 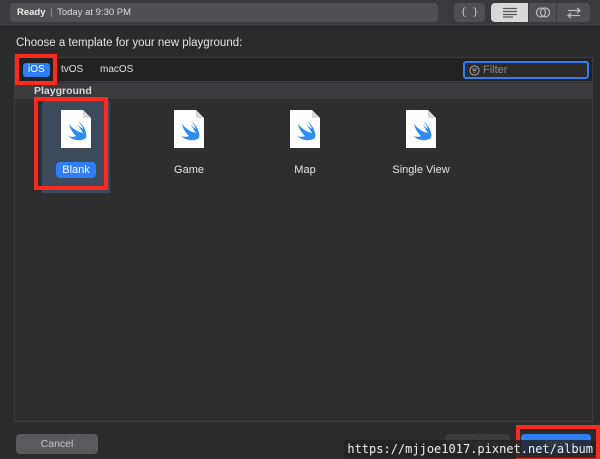 I want to click on editor-standard-icon, so click(x=509, y=12).